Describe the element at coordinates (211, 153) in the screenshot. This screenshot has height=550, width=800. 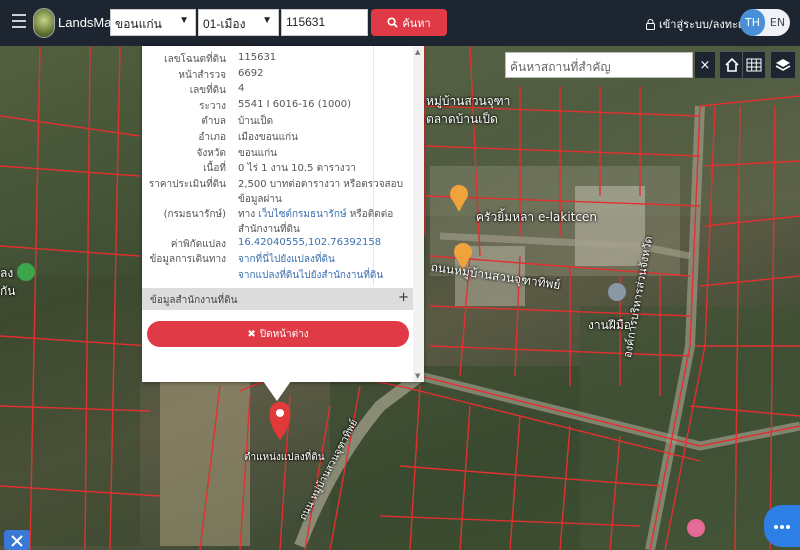
I see `field-label: จังหวัด` at that location.